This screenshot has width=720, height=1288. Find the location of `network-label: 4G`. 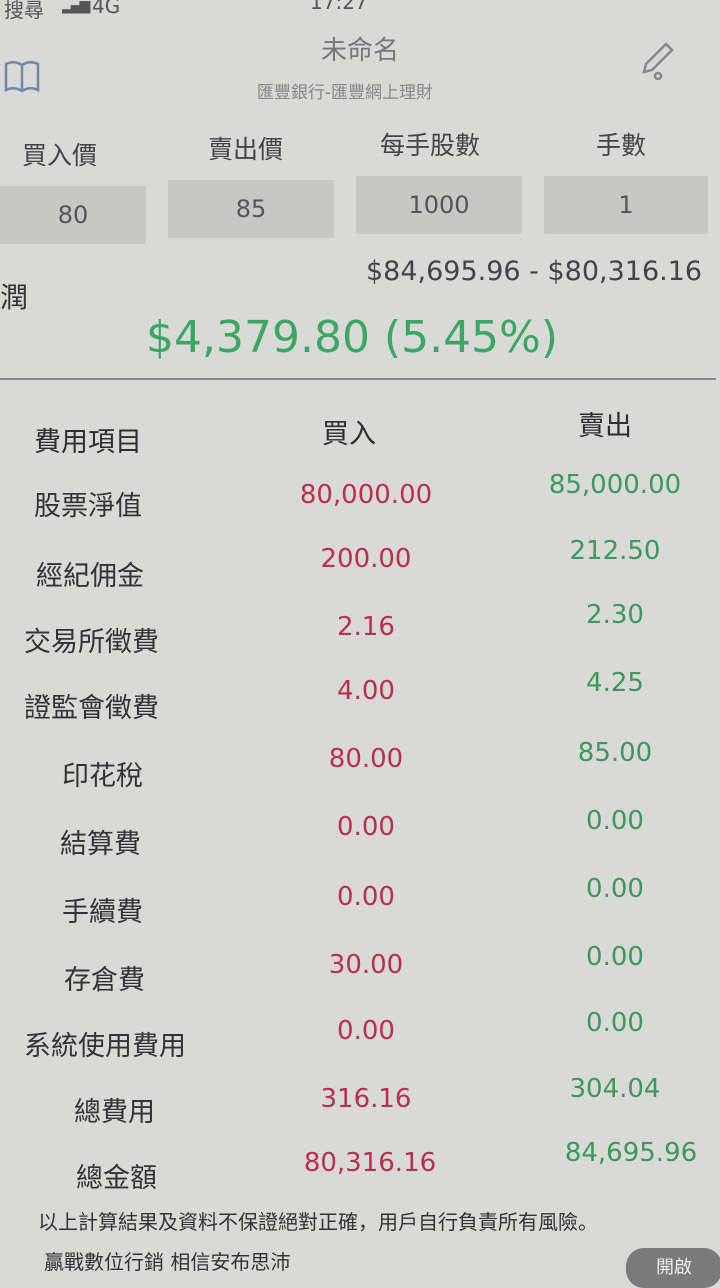

network-label: 4G is located at coordinates (106, 9).